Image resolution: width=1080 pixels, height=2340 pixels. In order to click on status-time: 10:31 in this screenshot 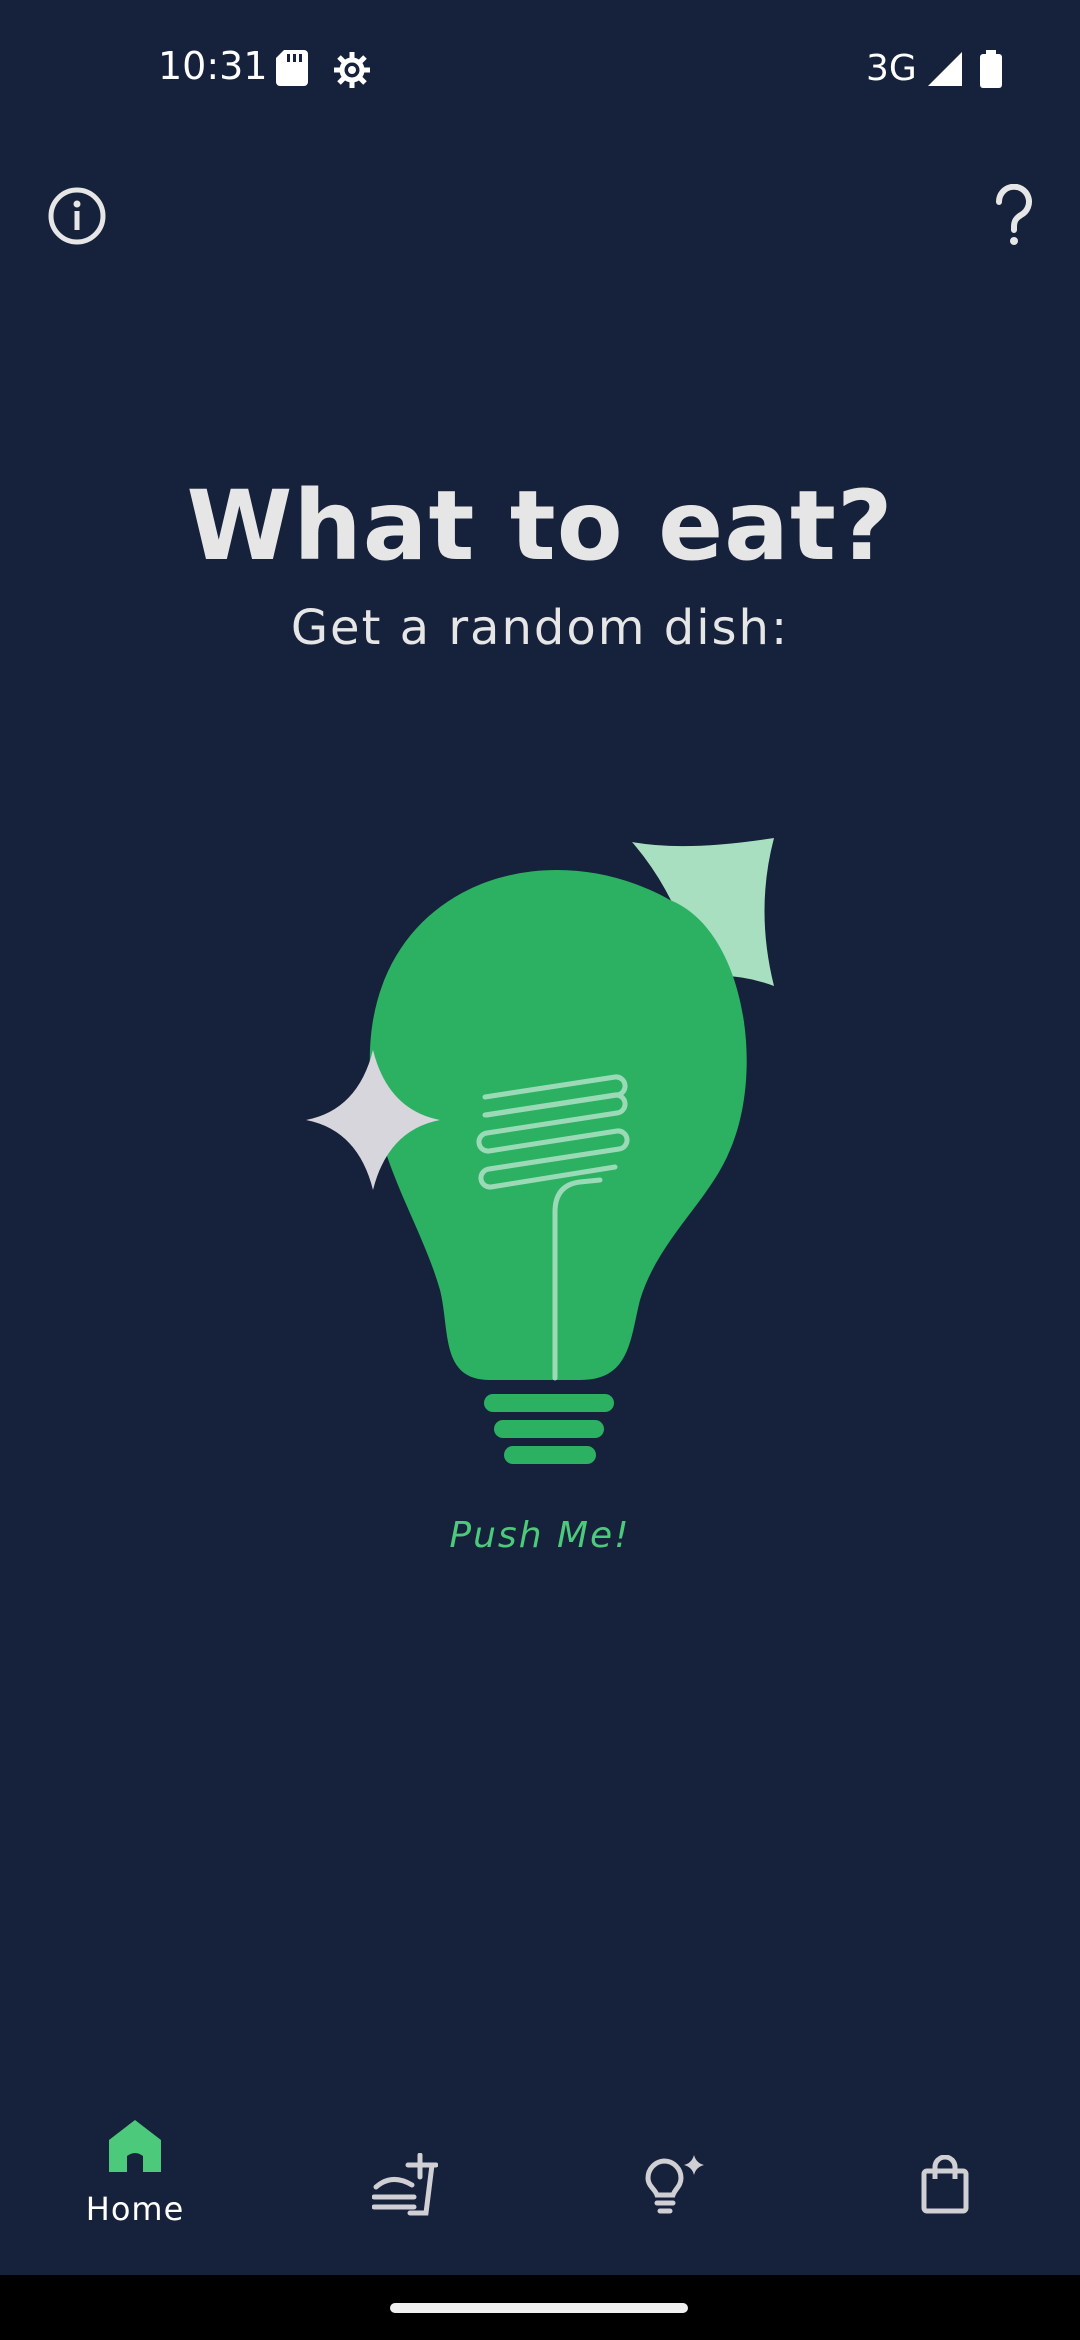, I will do `click(213, 66)`.